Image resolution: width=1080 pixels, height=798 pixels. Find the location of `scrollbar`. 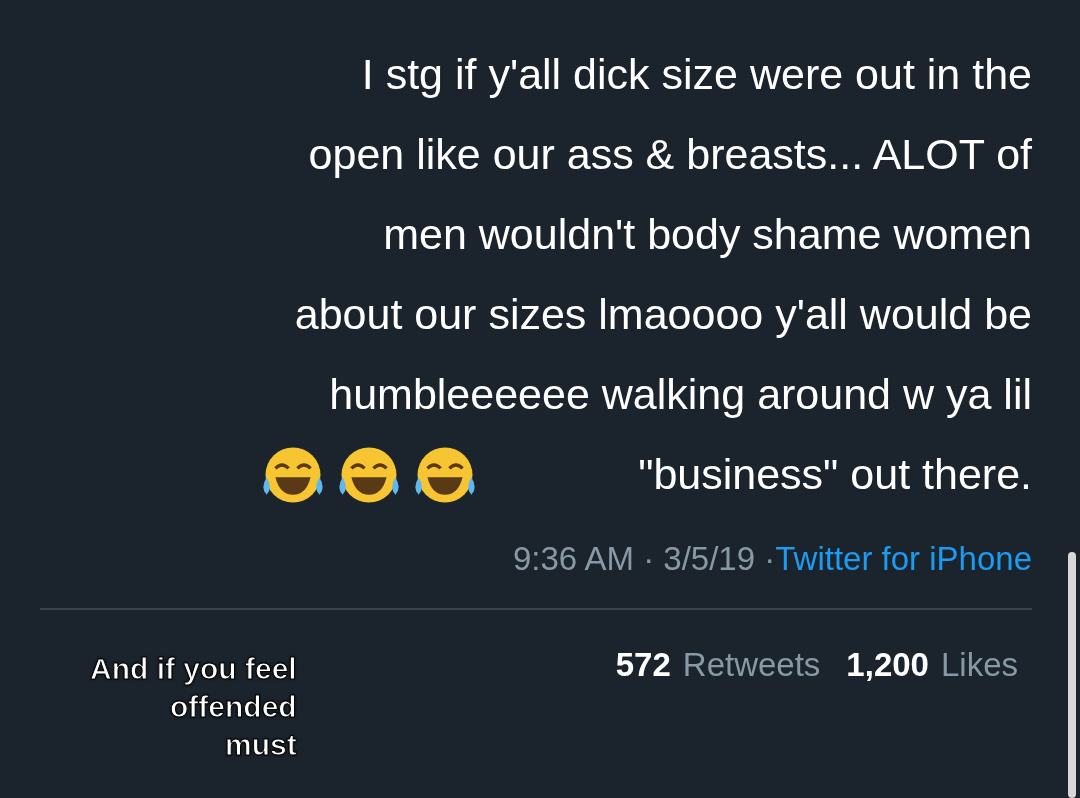

scrollbar is located at coordinates (1072, 675).